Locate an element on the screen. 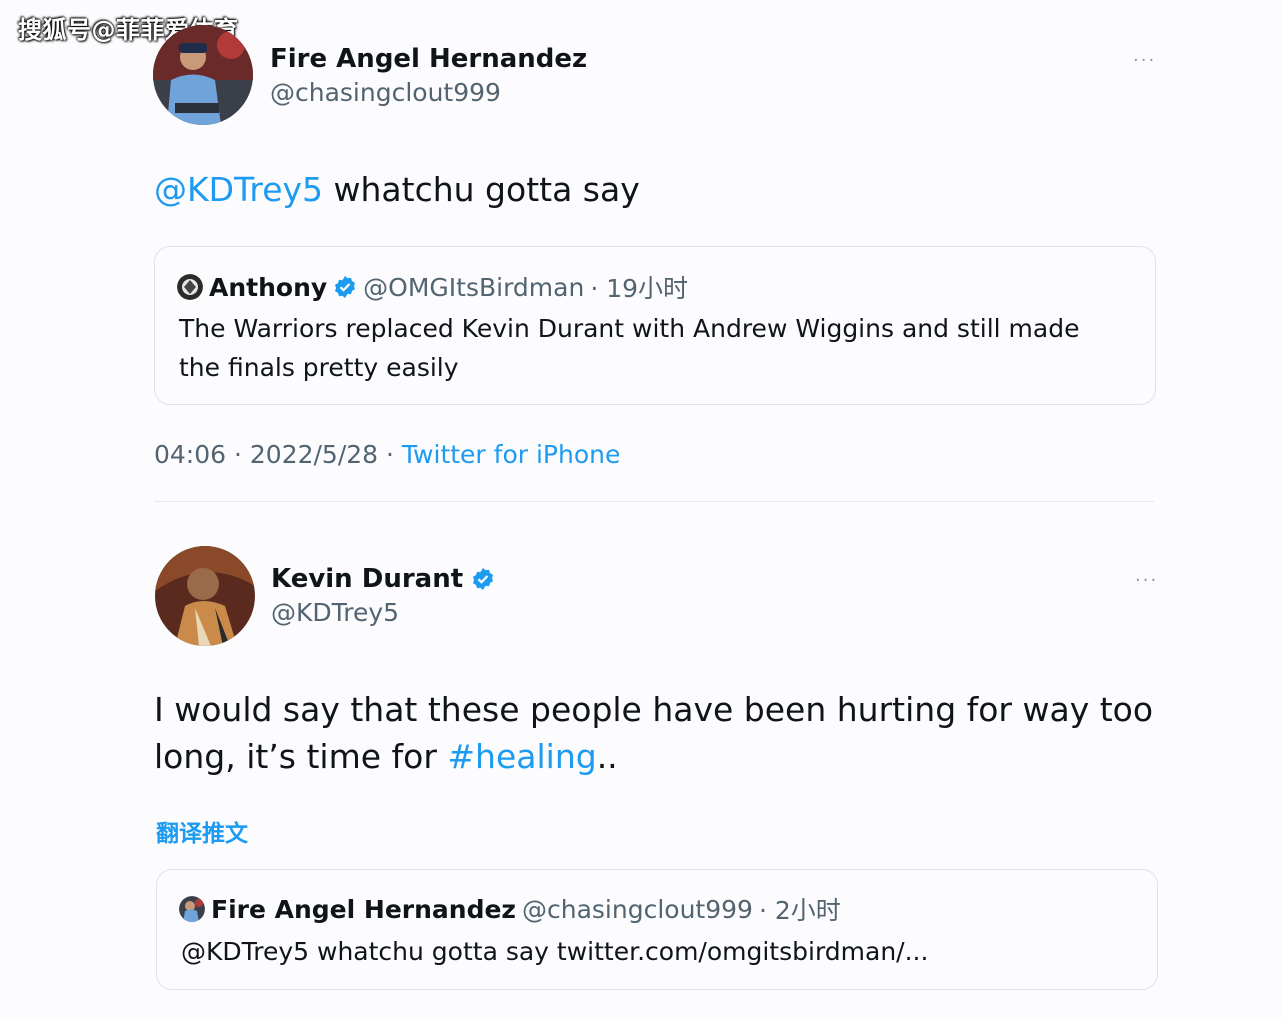 The width and height of the screenshot is (1282, 1020). mention-link: @KDTrey5 is located at coordinates (238, 189).